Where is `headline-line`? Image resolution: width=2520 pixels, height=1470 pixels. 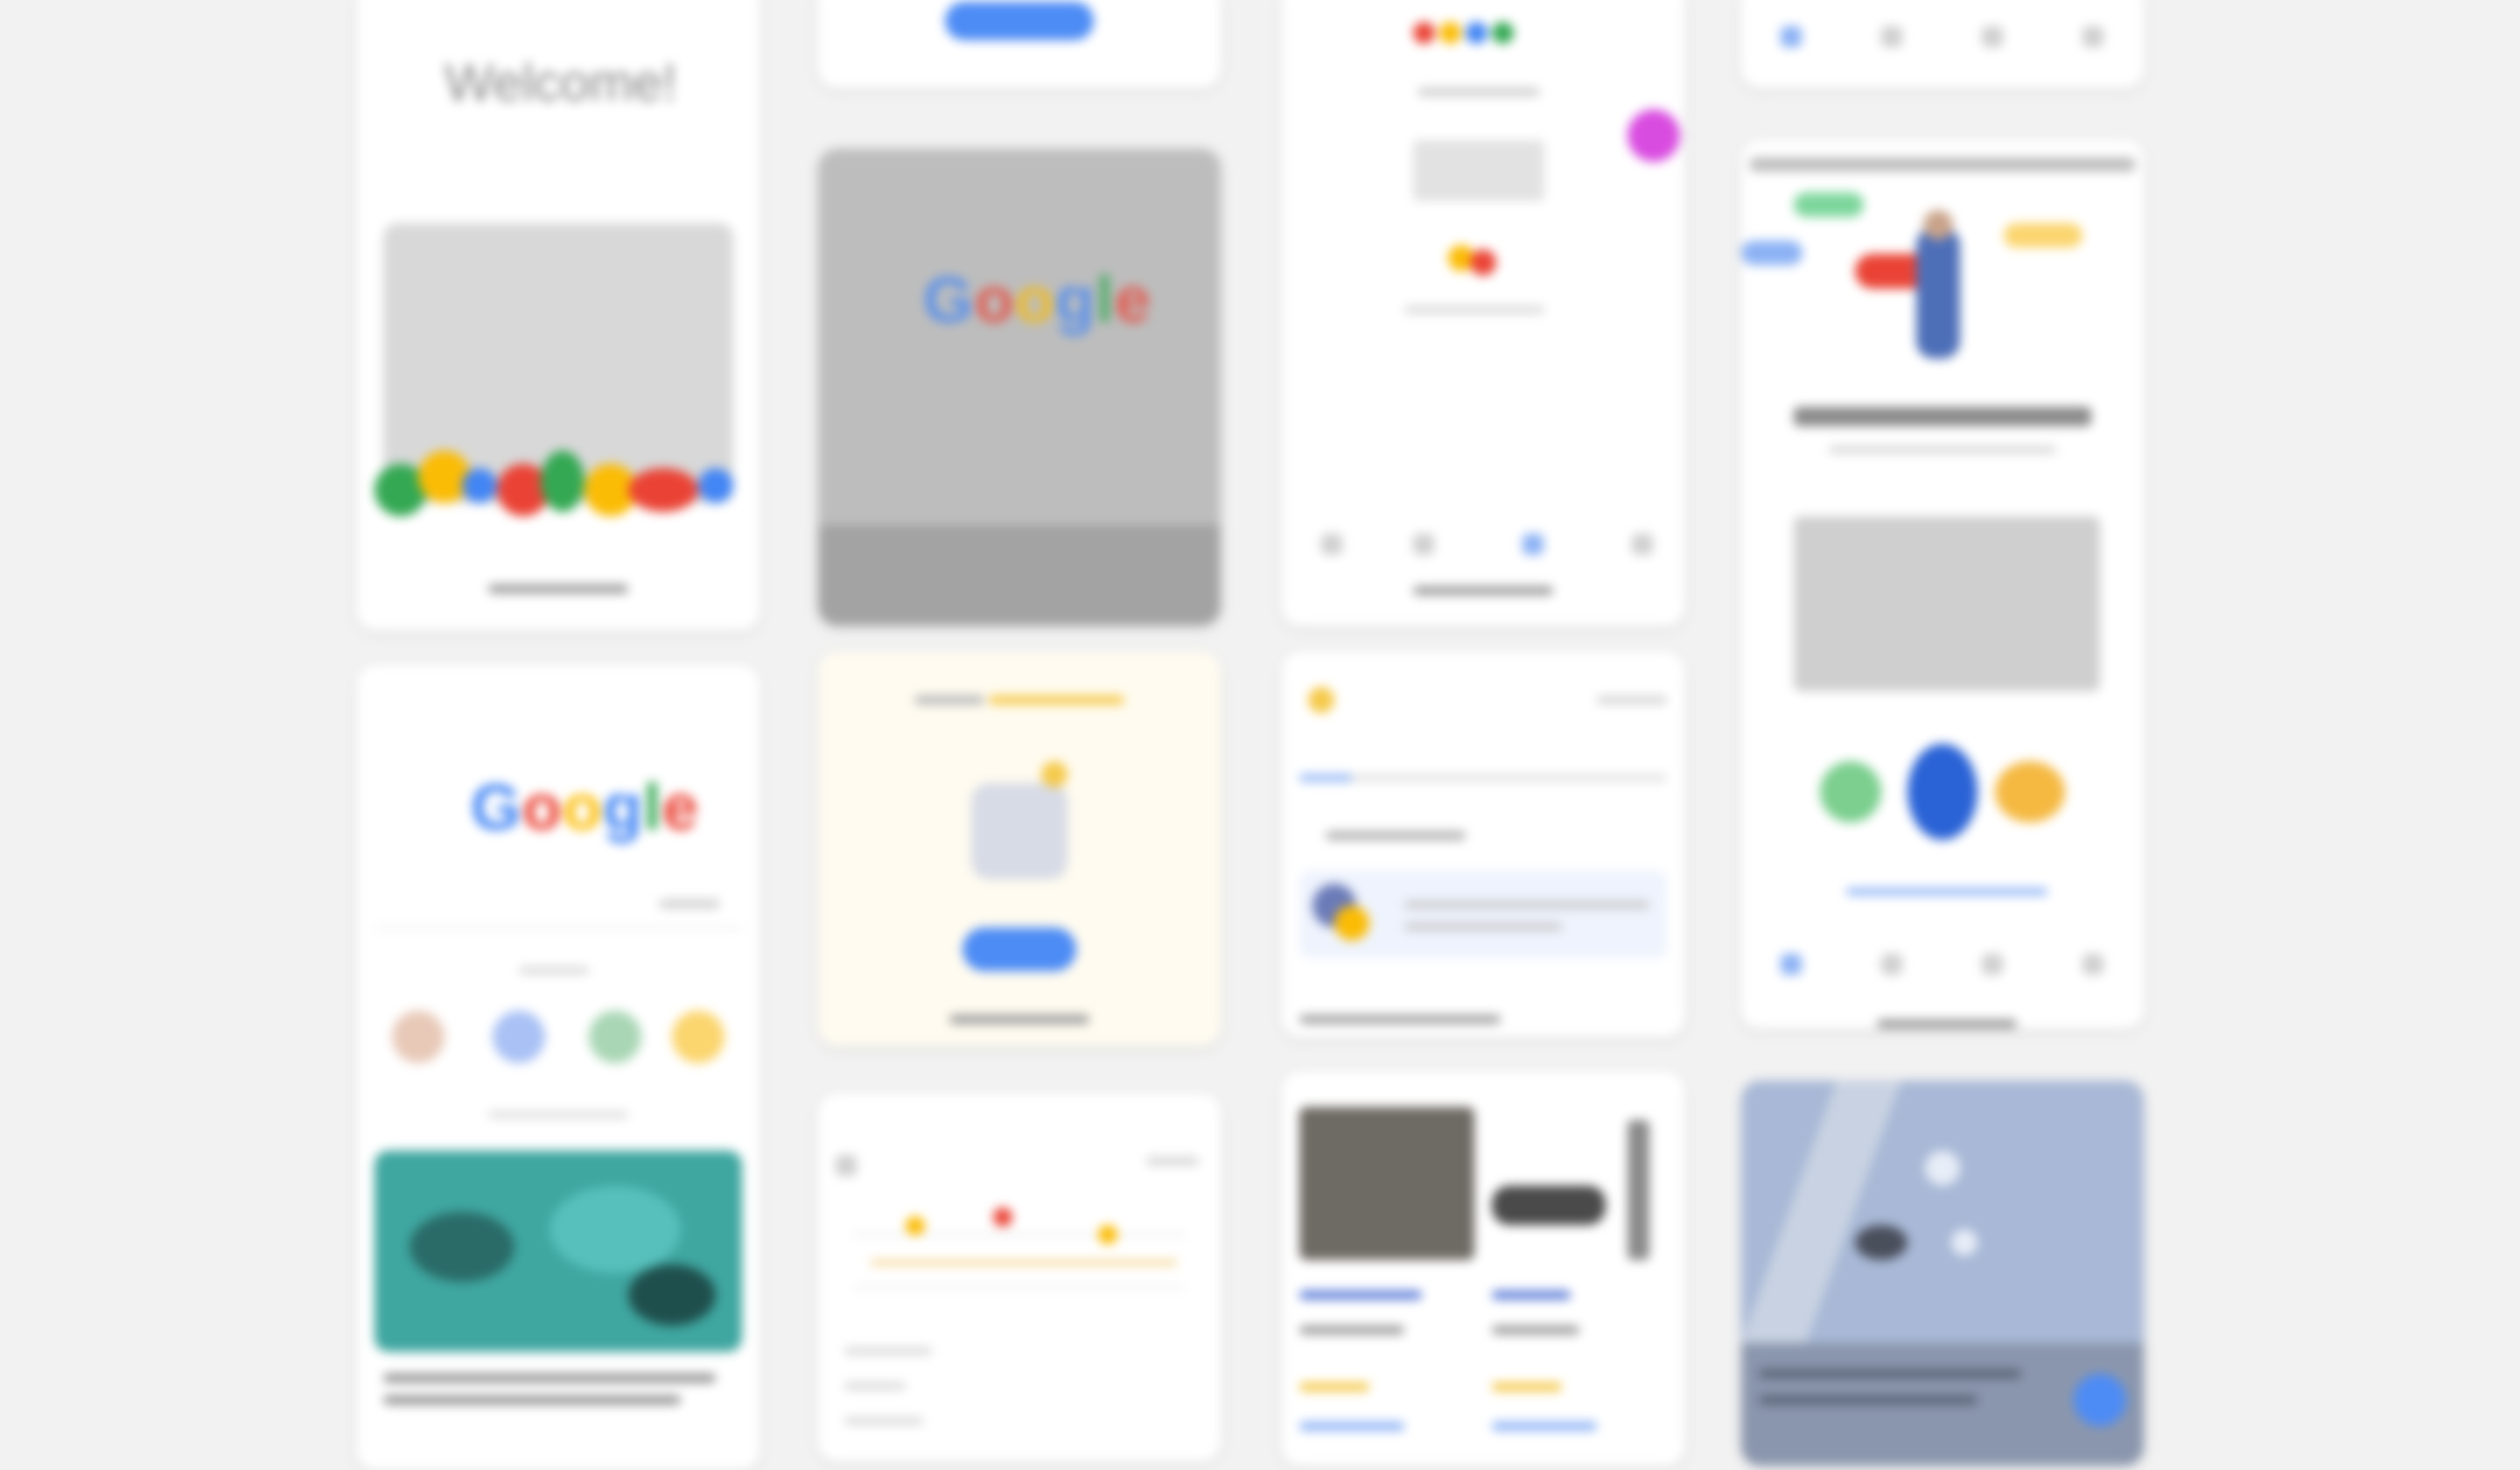
headline-line is located at coordinates (549, 1378).